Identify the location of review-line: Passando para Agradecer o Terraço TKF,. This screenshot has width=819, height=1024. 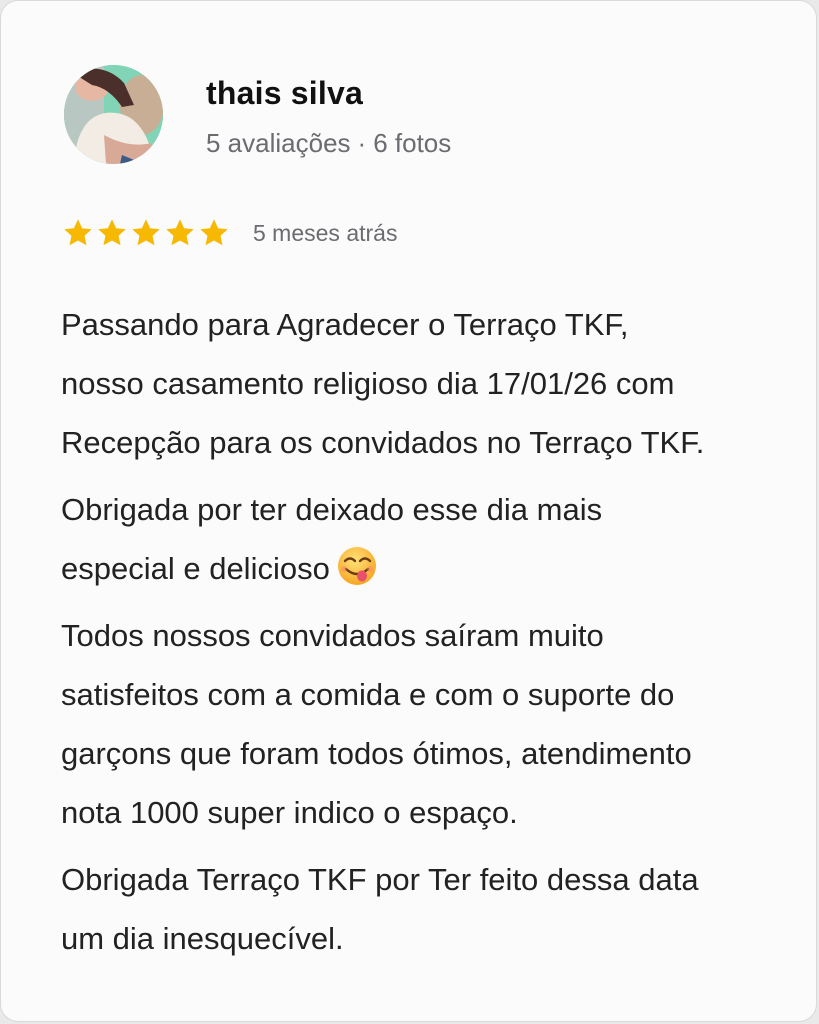
(431, 324).